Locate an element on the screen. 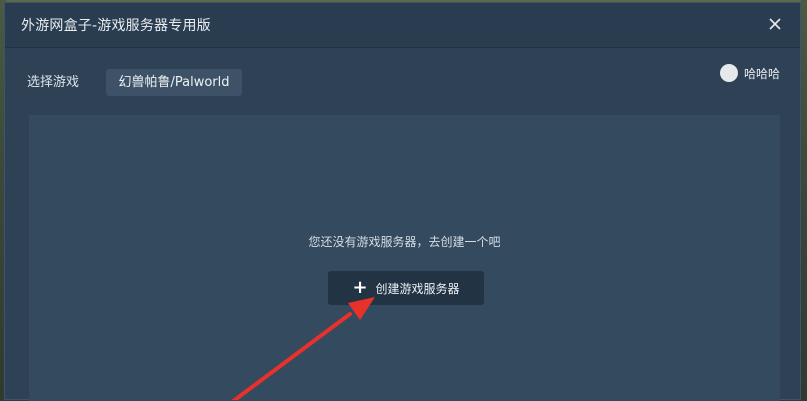 The height and width of the screenshot is (401, 807). close-icon is located at coordinates (775, 24).